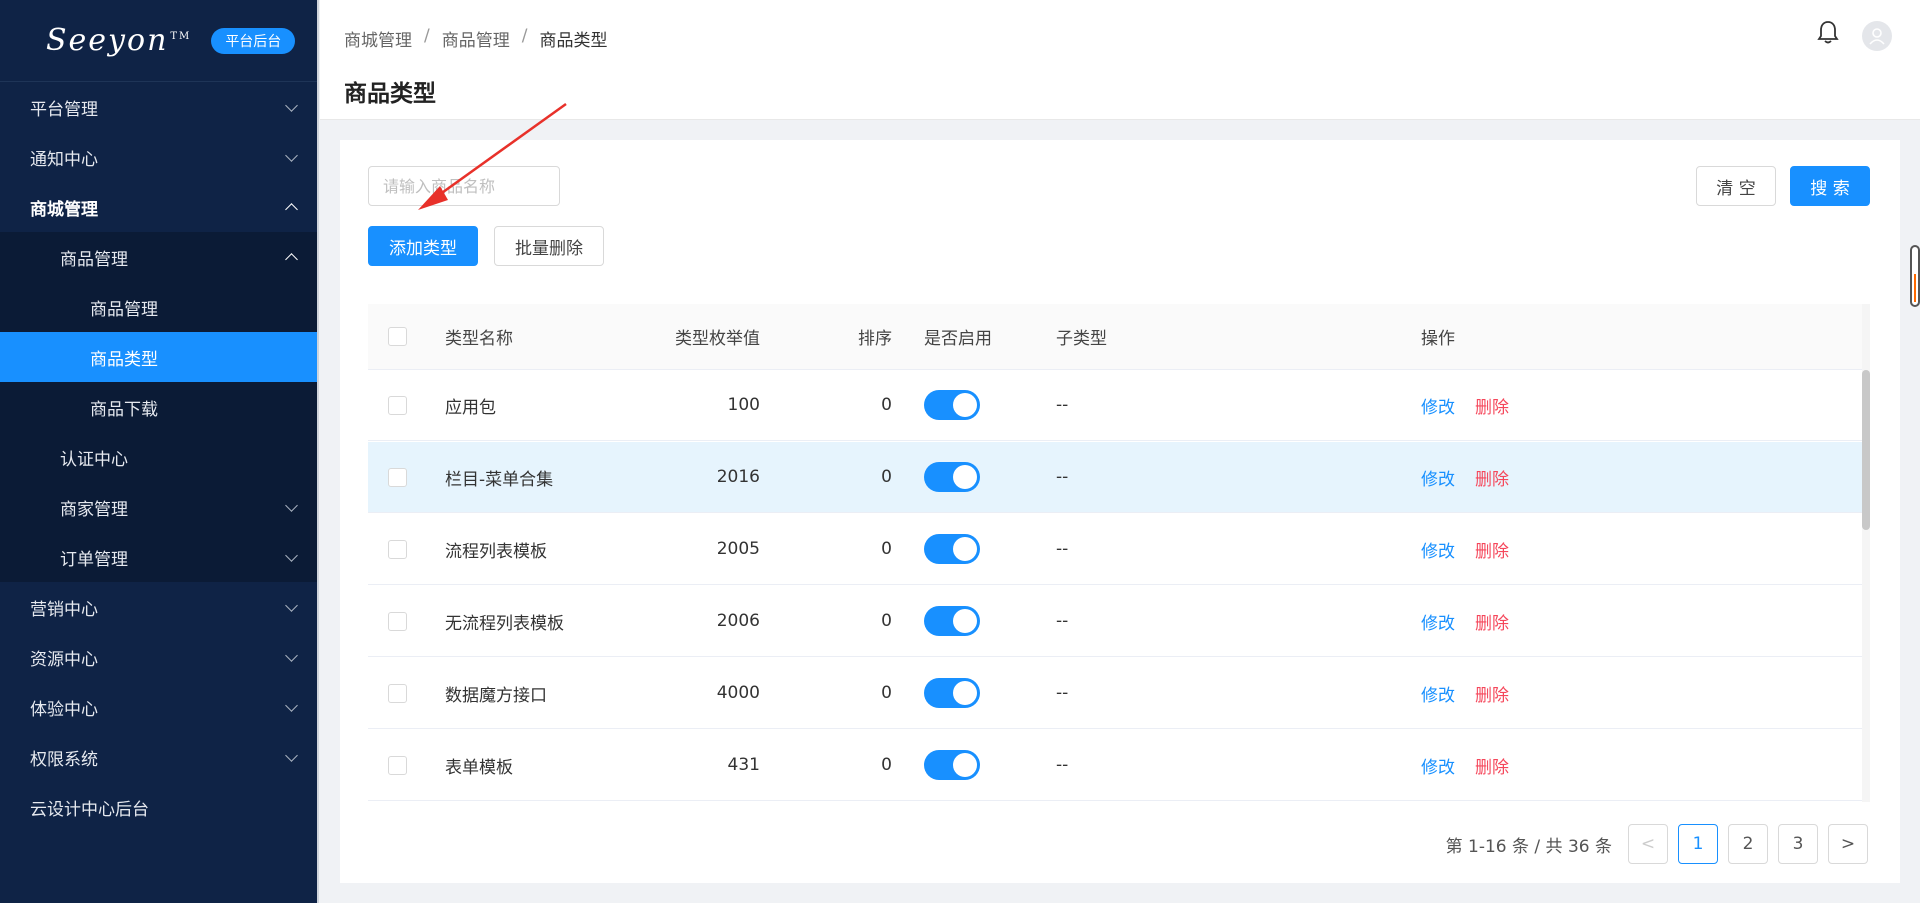 The image size is (1920, 903). What do you see at coordinates (159, 357) in the screenshot?
I see `sidebar-item: 商品类型` at bounding box center [159, 357].